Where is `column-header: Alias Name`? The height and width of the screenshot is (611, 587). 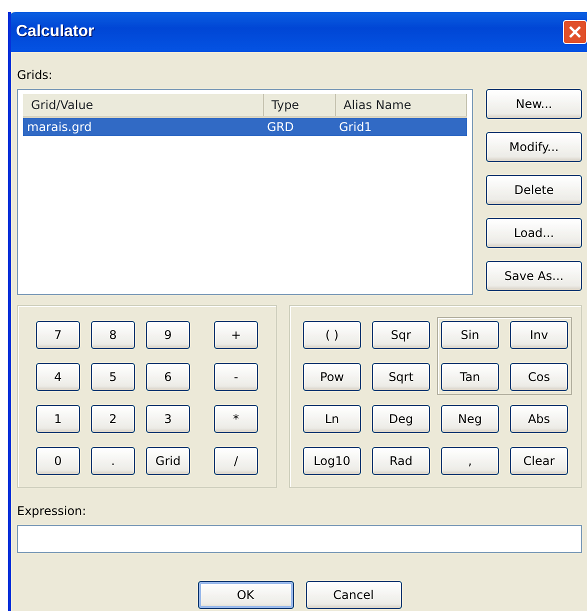
column-header: Alias Name is located at coordinates (400, 105).